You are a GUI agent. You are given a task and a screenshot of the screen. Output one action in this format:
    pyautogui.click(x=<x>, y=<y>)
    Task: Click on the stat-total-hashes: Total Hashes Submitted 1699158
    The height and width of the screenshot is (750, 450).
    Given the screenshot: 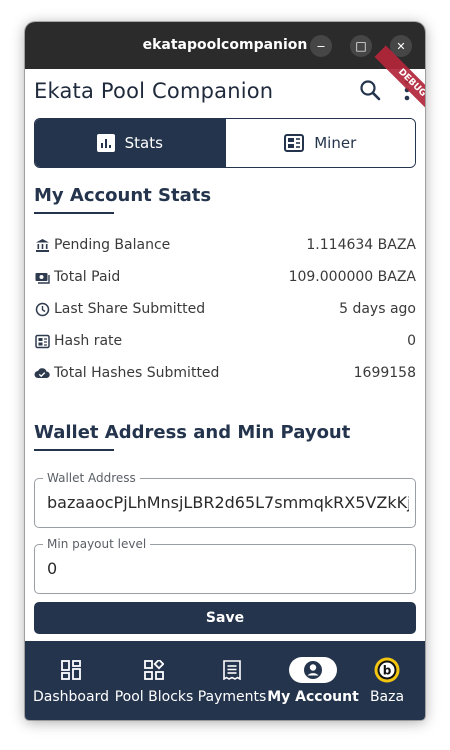 What is the action you would take?
    pyautogui.click(x=225, y=373)
    